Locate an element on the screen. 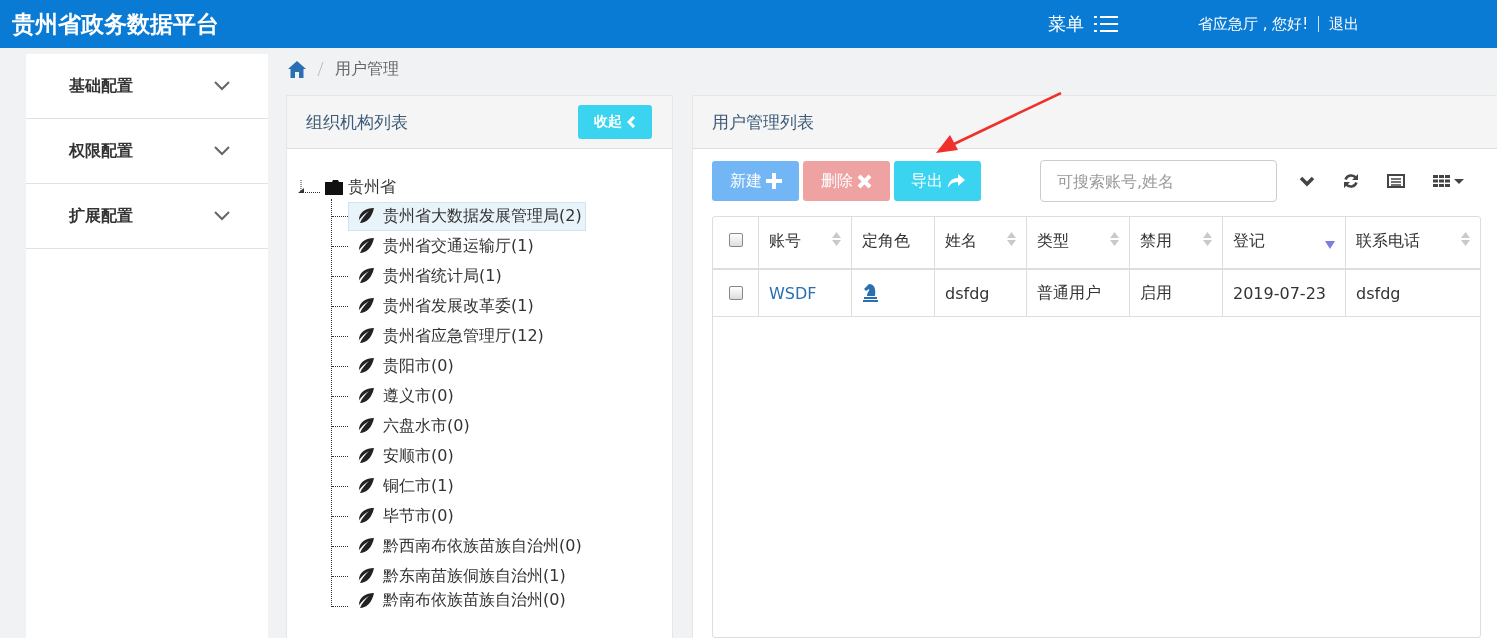 The height and width of the screenshot is (638, 1497). chevron-left-icon is located at coordinates (631, 122).